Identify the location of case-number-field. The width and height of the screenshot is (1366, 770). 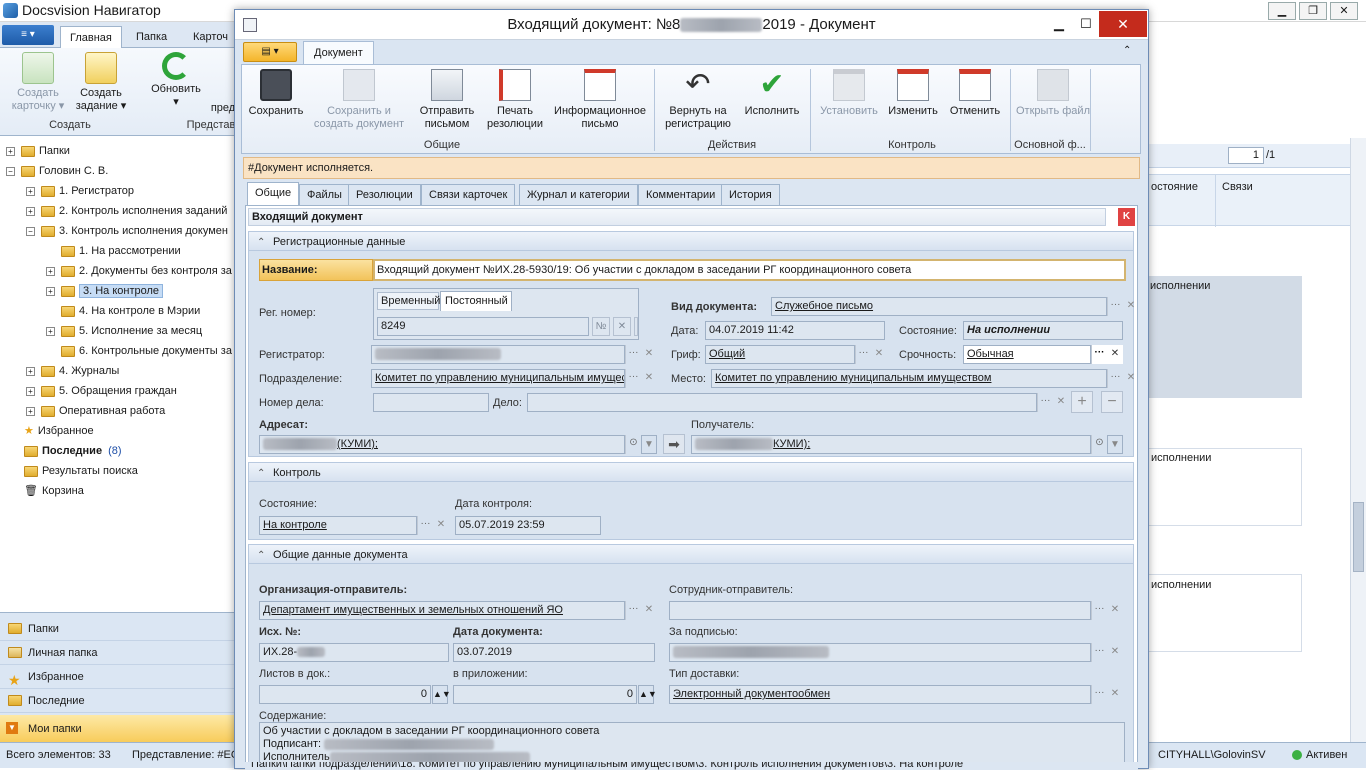
(431, 402).